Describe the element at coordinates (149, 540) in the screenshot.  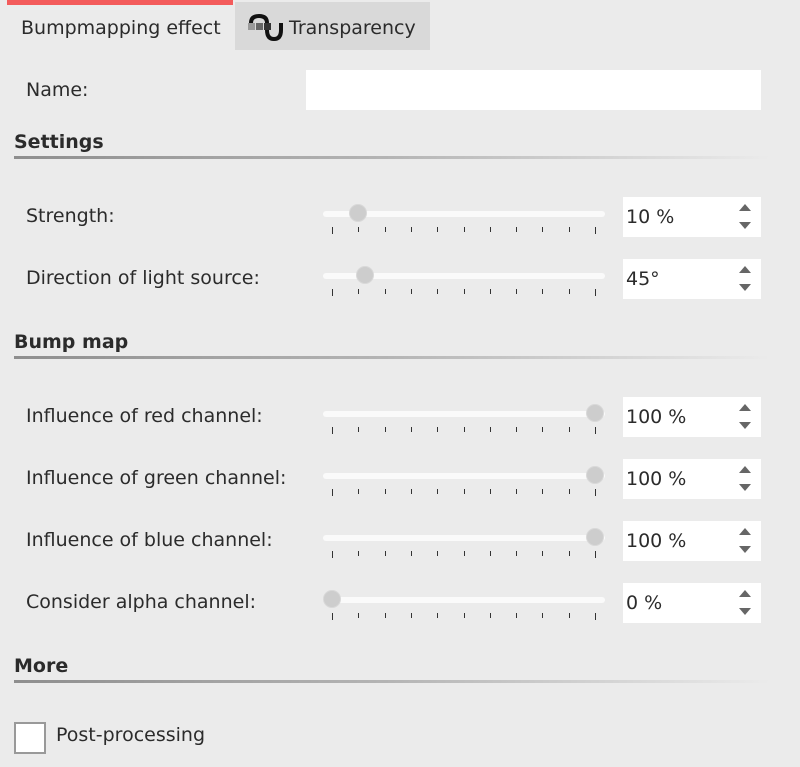
I see `influence-of-blue-channel-label: Influence of blue channel:` at that location.